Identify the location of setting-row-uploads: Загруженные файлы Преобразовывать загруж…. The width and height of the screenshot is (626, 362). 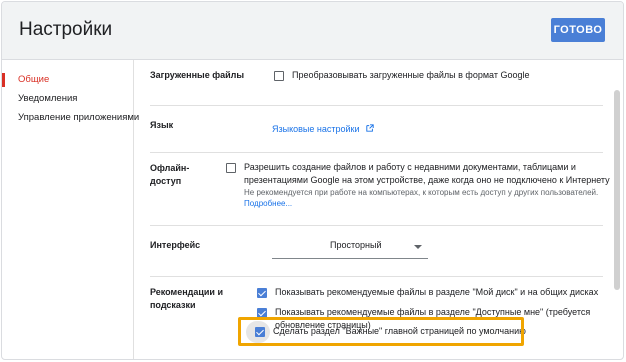
(376, 83).